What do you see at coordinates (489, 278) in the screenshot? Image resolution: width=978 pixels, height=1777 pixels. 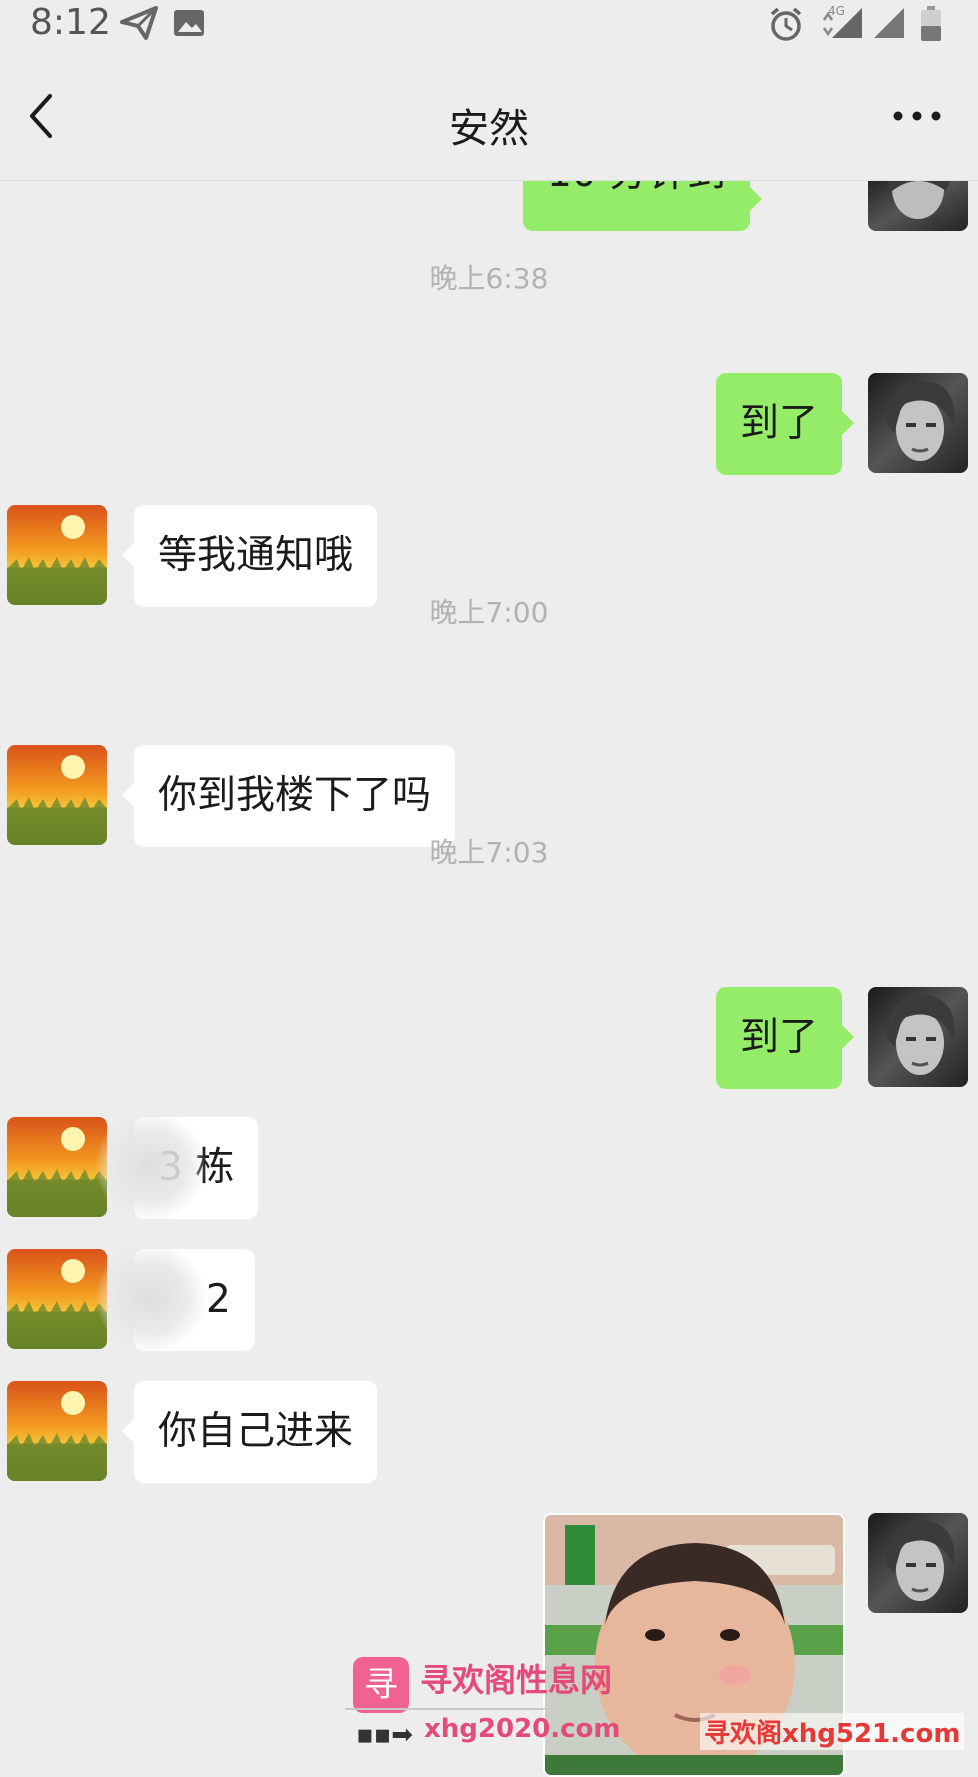 I see `timestamp: 晚上6:38` at bounding box center [489, 278].